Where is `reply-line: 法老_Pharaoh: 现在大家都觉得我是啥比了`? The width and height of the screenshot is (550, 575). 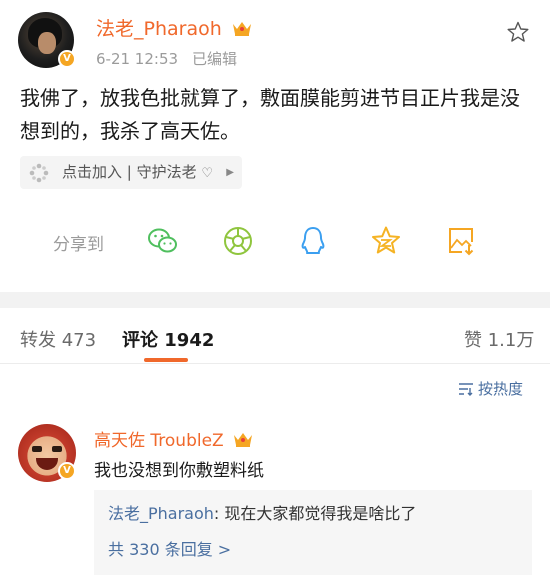
reply-line: 法老_Pharaoh: 现在大家都觉得我是啥比了 is located at coordinates (262, 512).